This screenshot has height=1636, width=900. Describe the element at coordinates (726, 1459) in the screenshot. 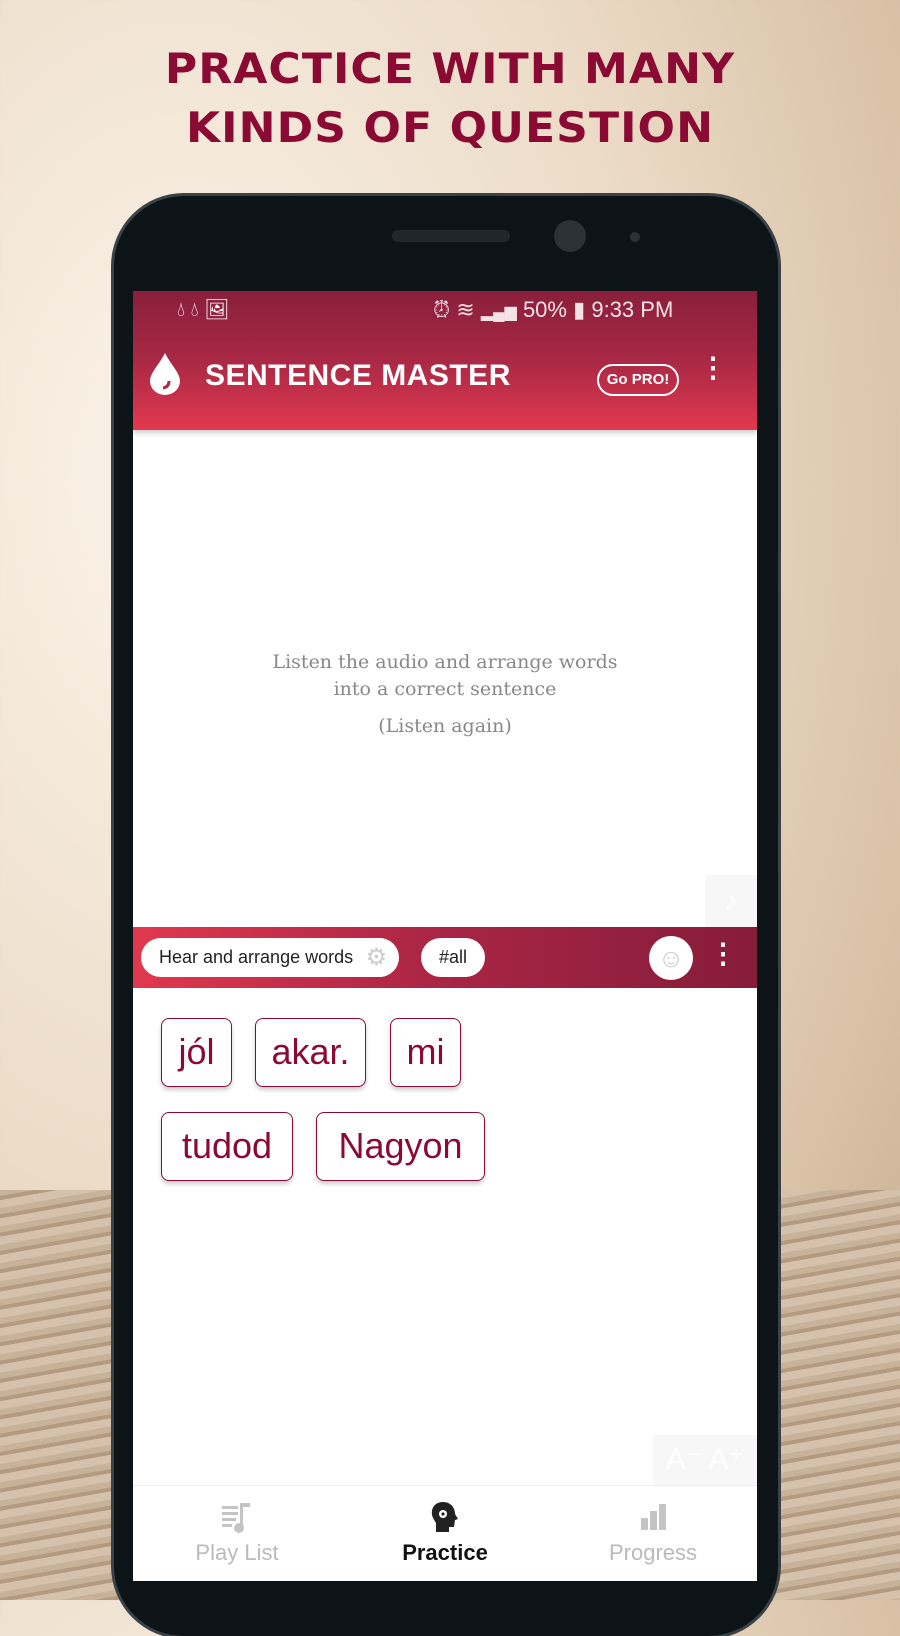

I see `font-increase-button: A⁺` at that location.